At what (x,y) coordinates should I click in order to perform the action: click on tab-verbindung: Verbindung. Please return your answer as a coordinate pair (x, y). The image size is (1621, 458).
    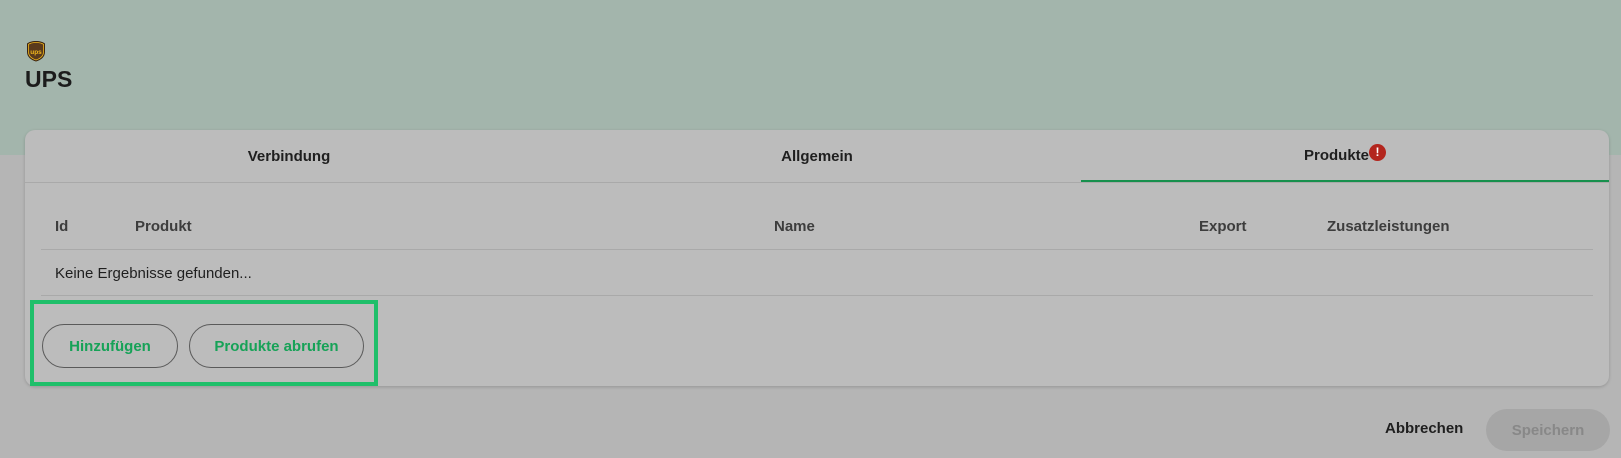
    Looking at the image, I should click on (289, 156).